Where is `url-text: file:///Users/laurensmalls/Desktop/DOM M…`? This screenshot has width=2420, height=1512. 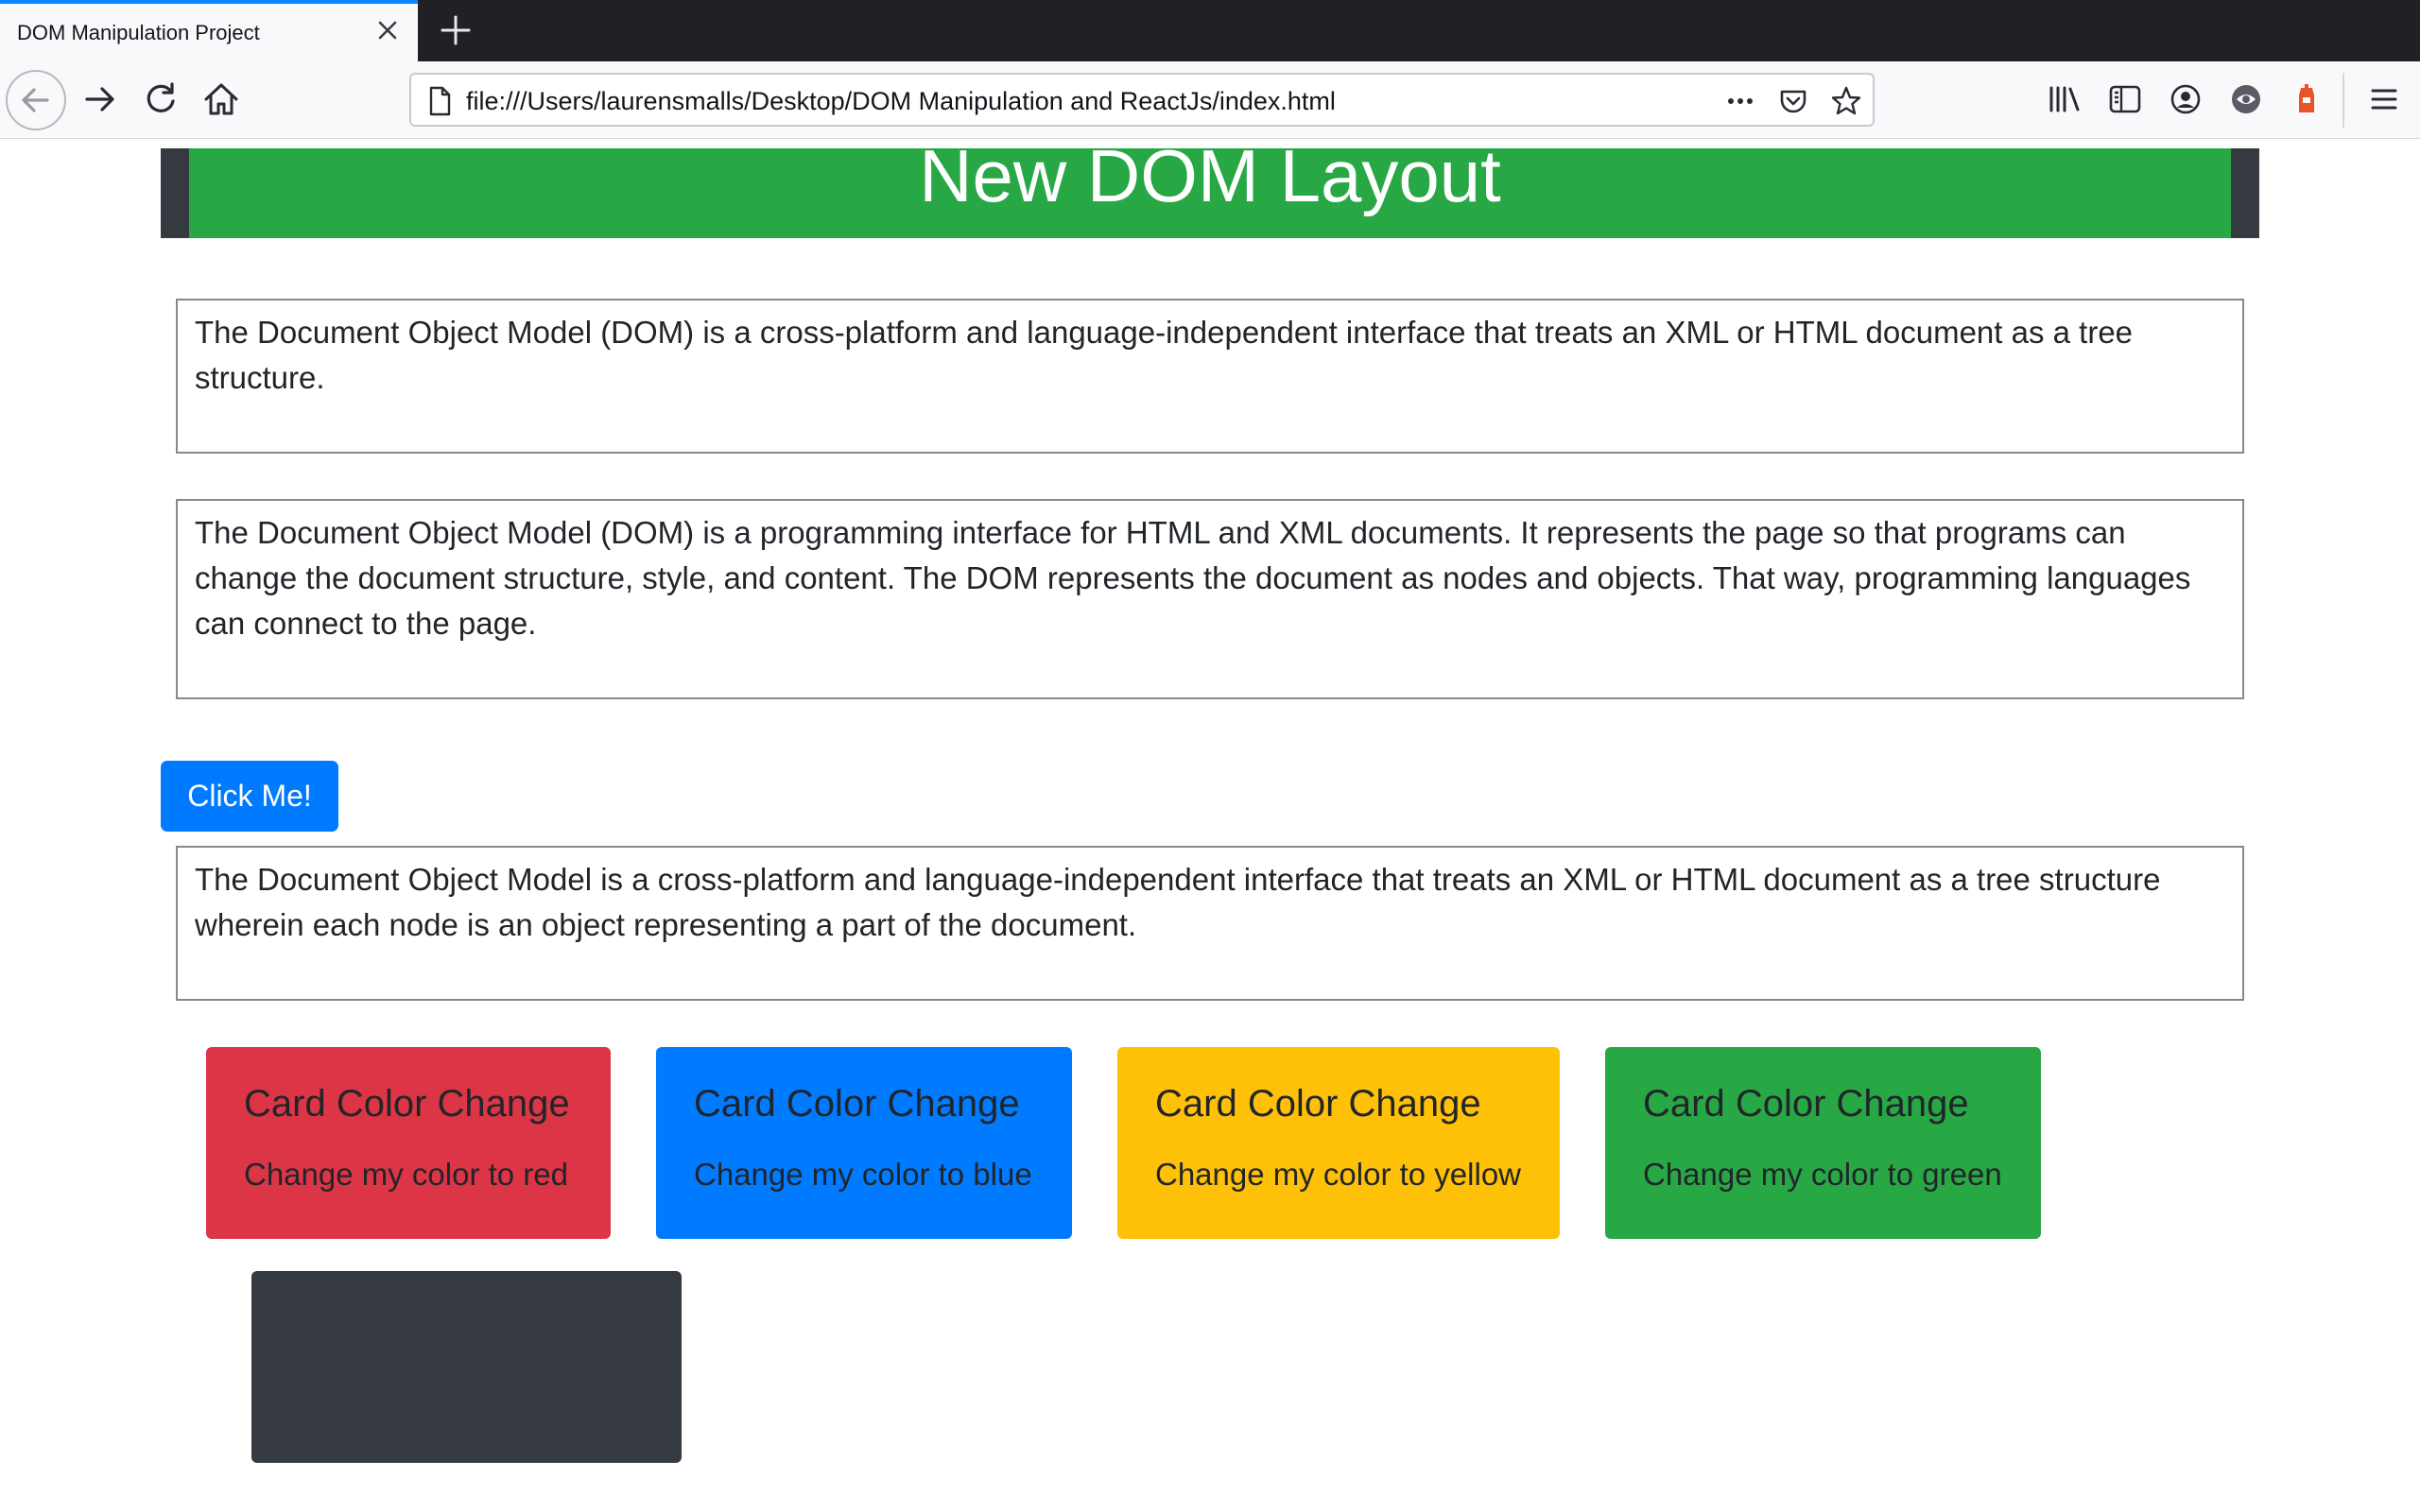 url-text: file:///Users/laurensmalls/Desktop/DOM M… is located at coordinates (901, 101).